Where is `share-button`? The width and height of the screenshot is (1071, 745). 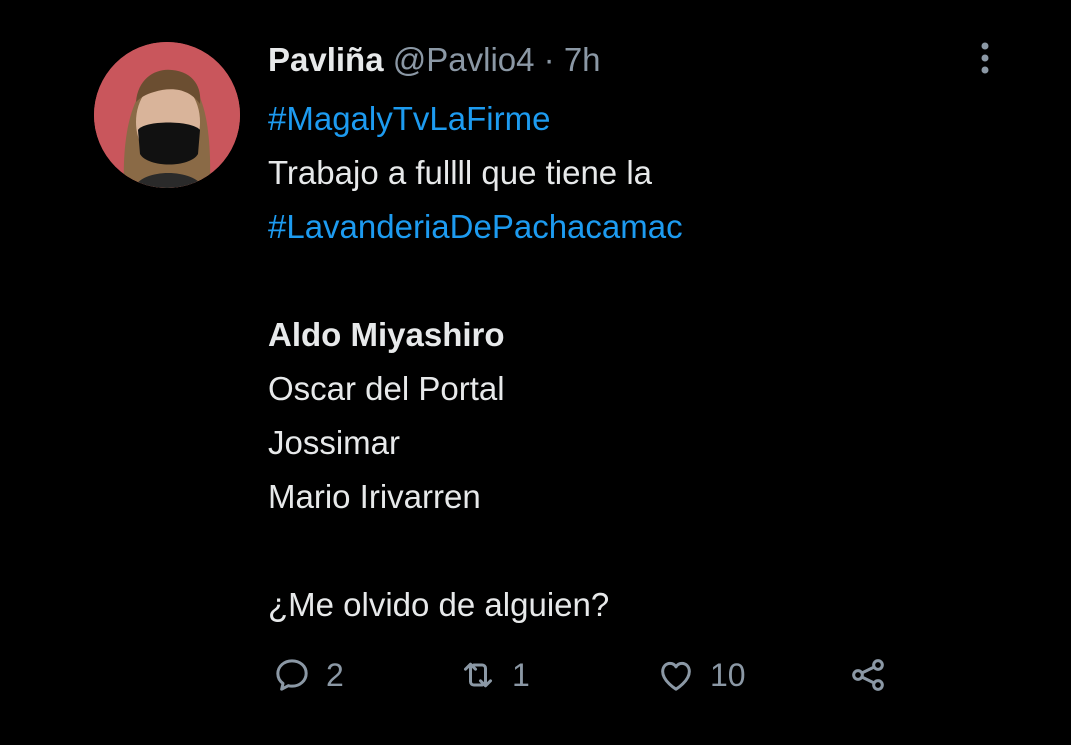
share-button is located at coordinates (868, 675).